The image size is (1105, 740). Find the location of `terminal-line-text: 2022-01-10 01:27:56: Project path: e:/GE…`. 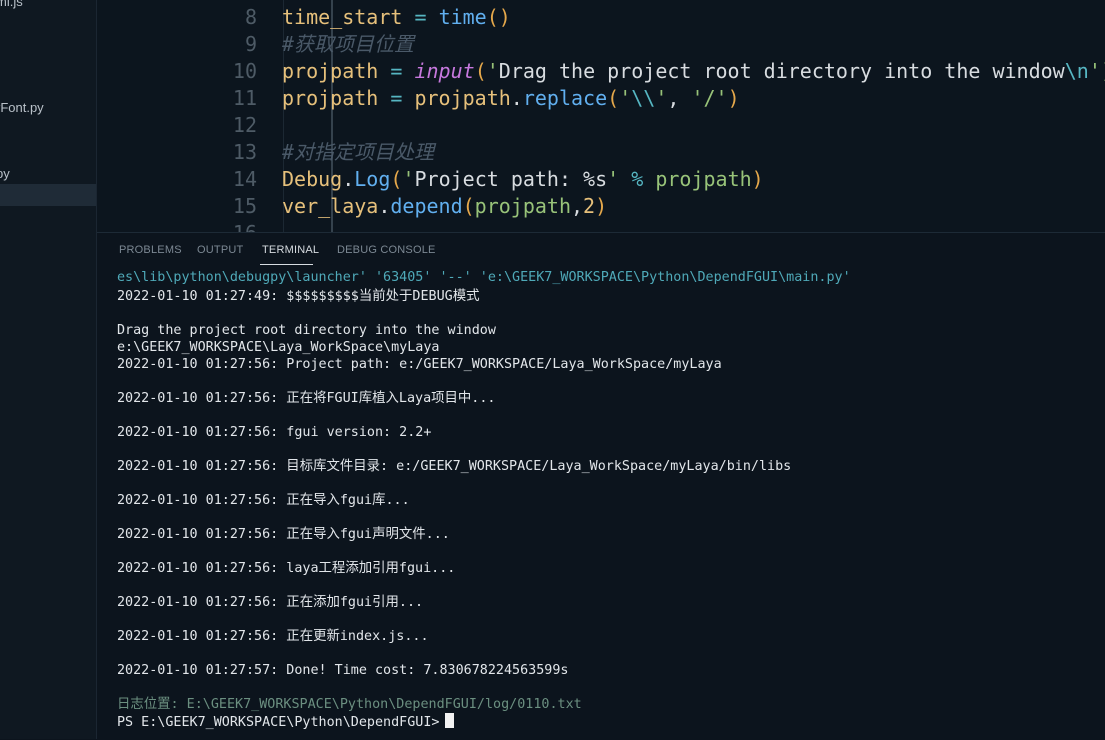

terminal-line-text: 2022-01-10 01:27:56: Project path: e:/GE… is located at coordinates (419, 364).